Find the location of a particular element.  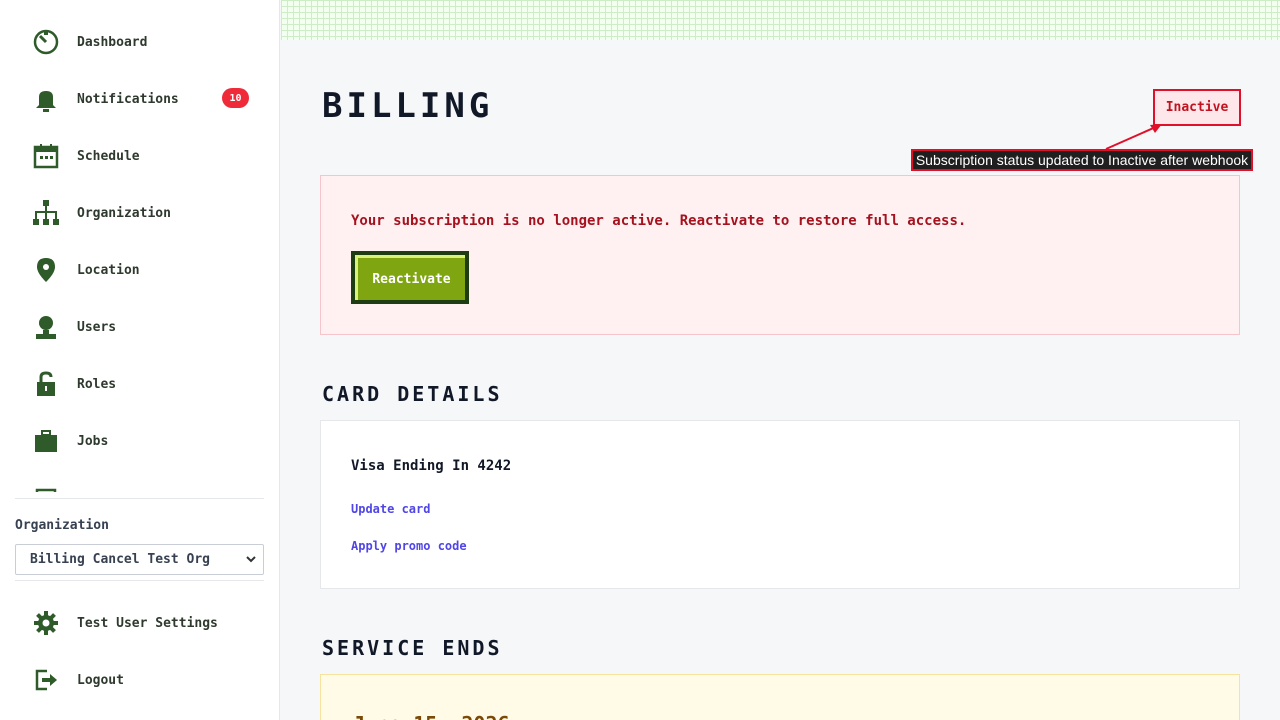

logout-icon is located at coordinates (46, 680).